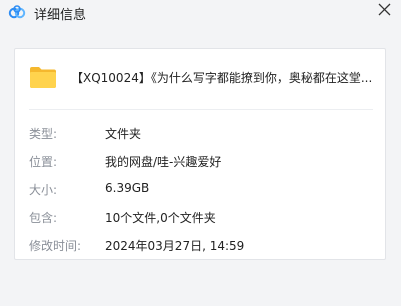  I want to click on detail-row-type: 类型: 文件夹, so click(204, 134).